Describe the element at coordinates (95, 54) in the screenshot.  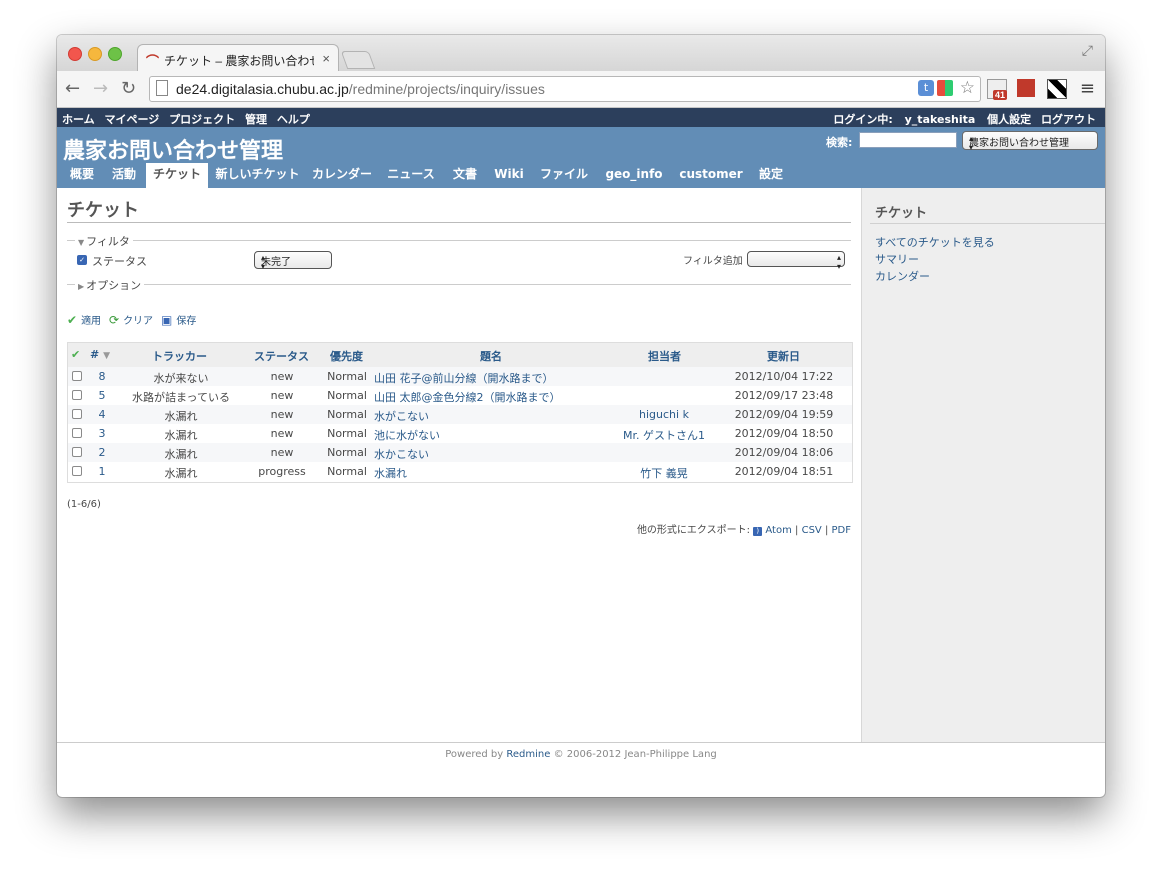
I see `window-minimize-button` at that location.